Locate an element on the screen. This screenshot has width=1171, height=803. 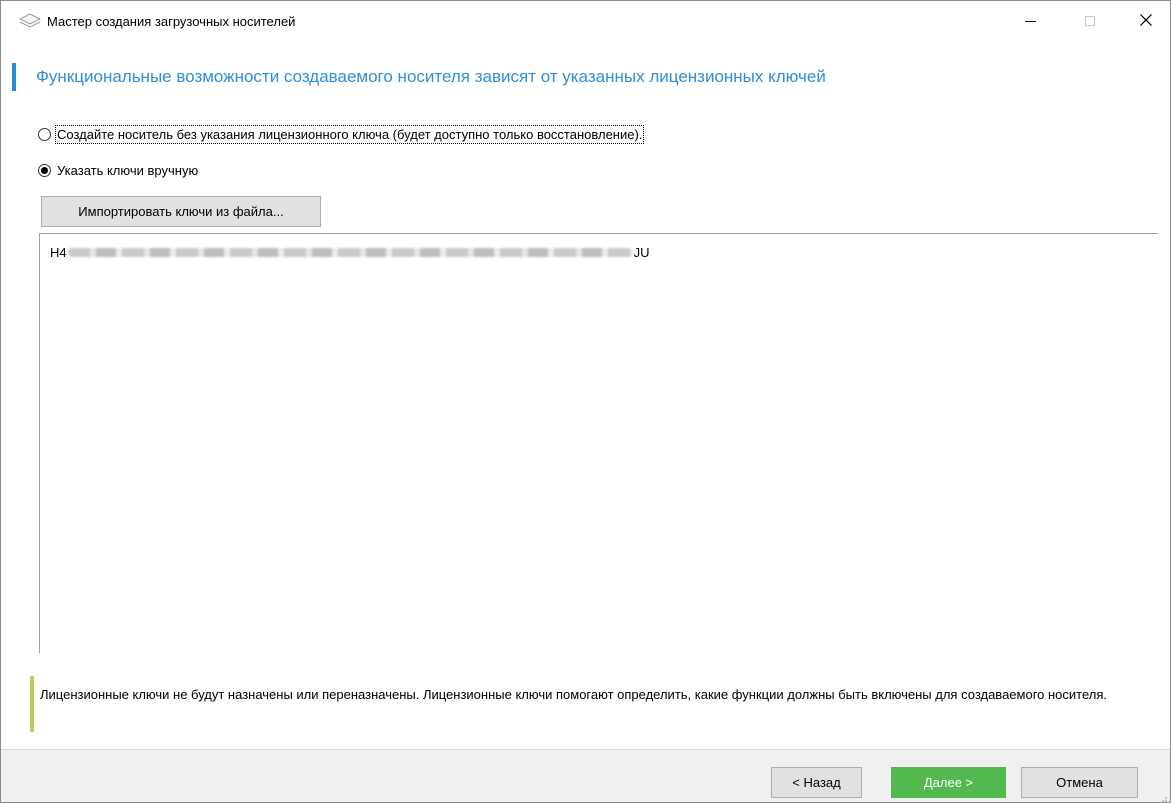
maximize-icon is located at coordinates (1090, 21).